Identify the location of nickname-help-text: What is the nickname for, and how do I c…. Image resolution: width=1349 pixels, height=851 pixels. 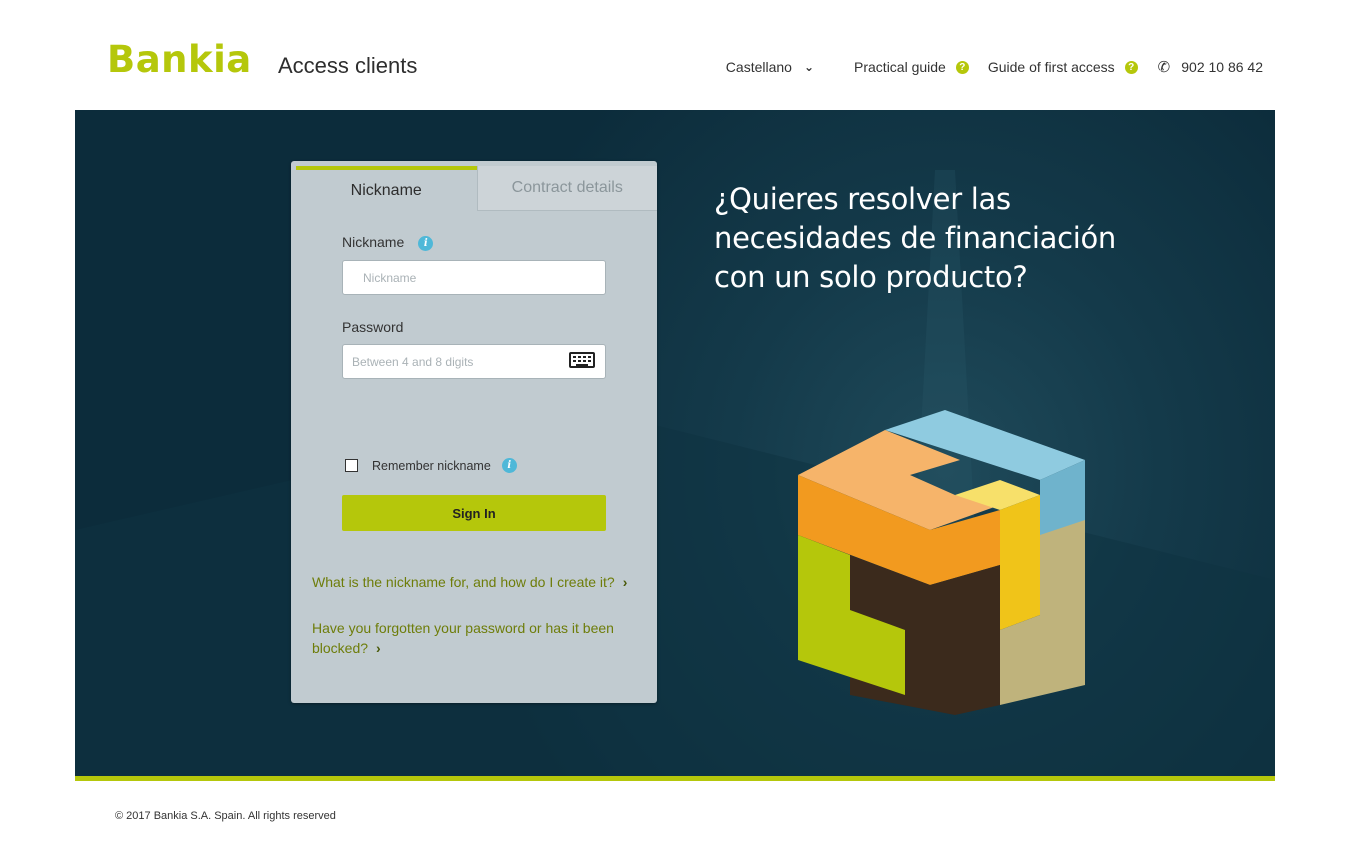
(463, 582).